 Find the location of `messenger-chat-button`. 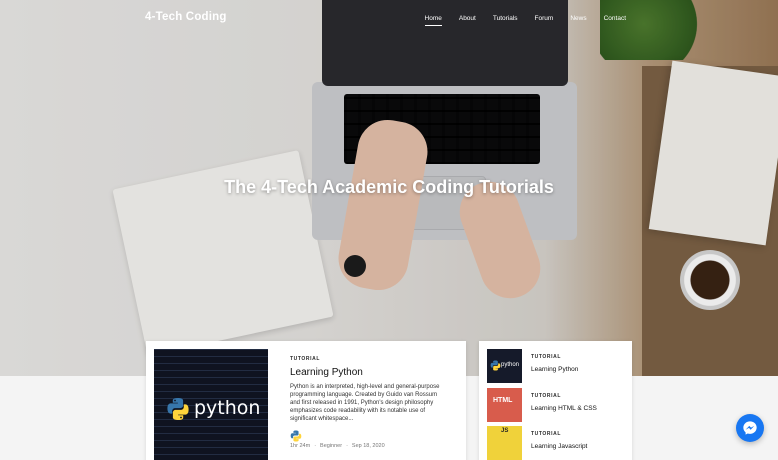

messenger-chat-button is located at coordinates (750, 428).